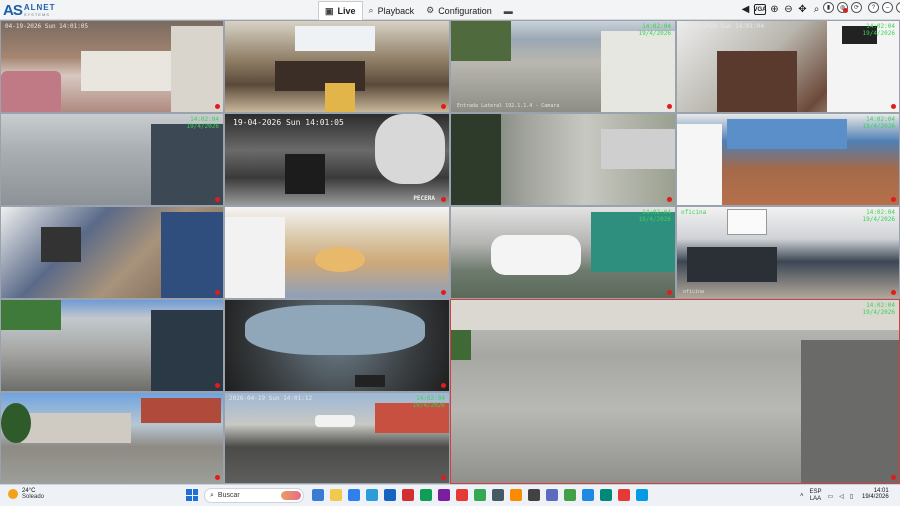  Describe the element at coordinates (802, 9) in the screenshot. I see `move-icon: ✥` at that location.